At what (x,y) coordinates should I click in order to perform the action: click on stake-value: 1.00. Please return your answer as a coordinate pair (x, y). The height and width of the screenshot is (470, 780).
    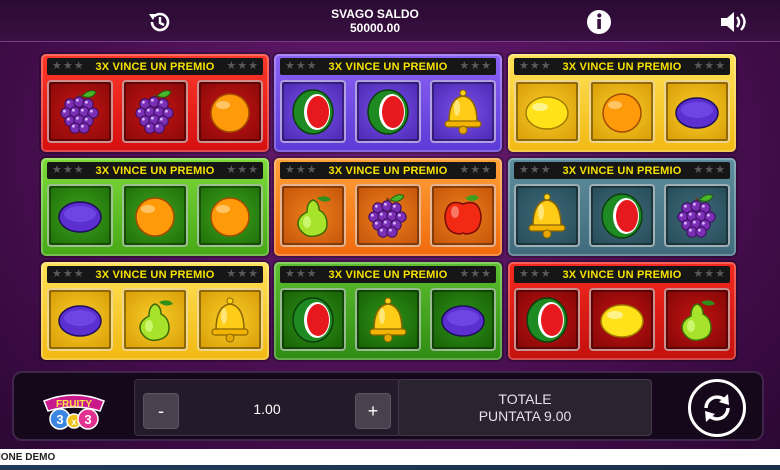
    Looking at the image, I should click on (267, 409).